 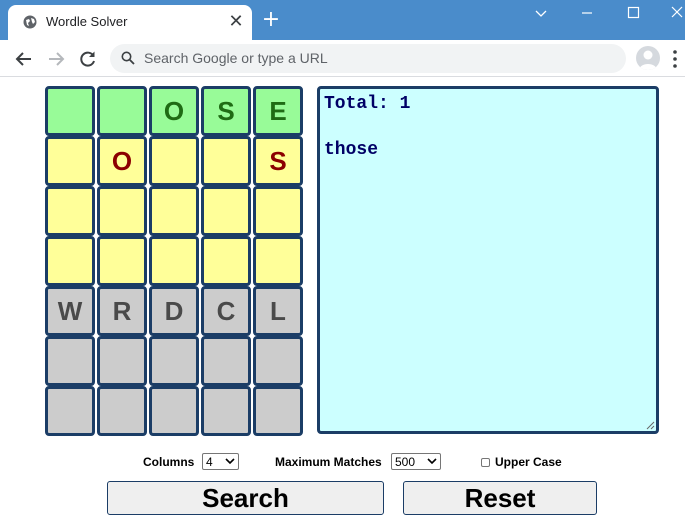 What do you see at coordinates (236, 58) in the screenshot?
I see `omnibox-placeholder: Search Google or type a URL` at bounding box center [236, 58].